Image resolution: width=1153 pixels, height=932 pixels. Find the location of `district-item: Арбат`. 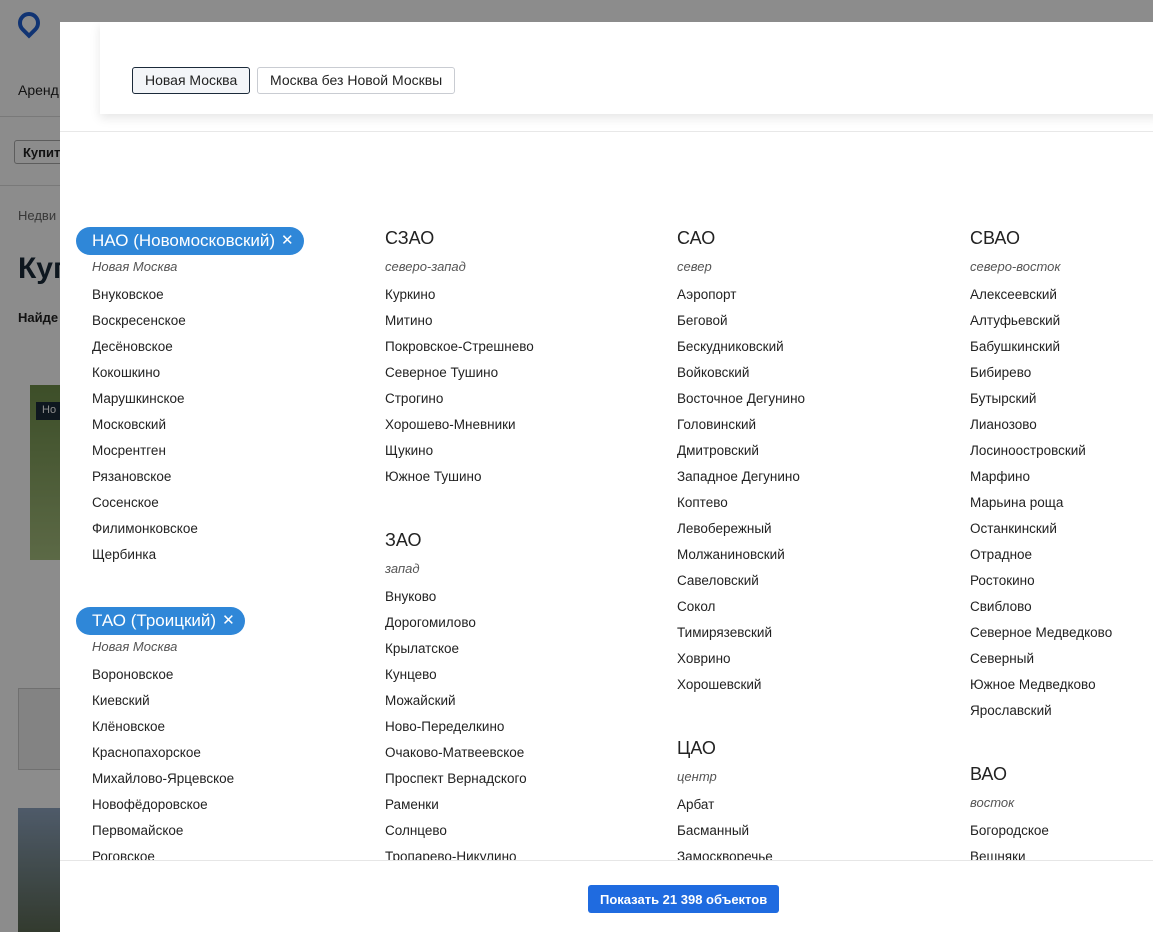

district-item: Арбат is located at coordinates (741, 810).